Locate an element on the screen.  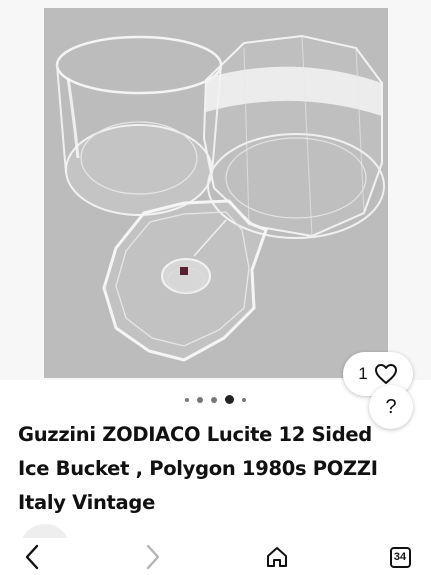
gallery-pagination is located at coordinates (215, 399).